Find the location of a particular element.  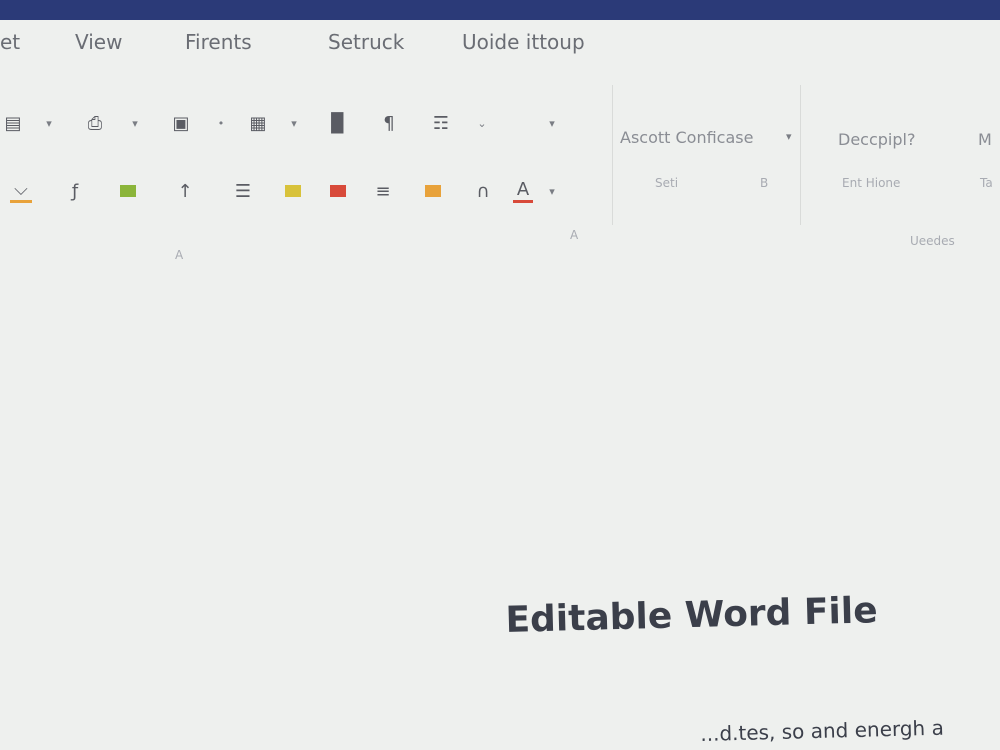

menu-bar: et View Firents Setruck Uoide ittoup is located at coordinates (500, 42).